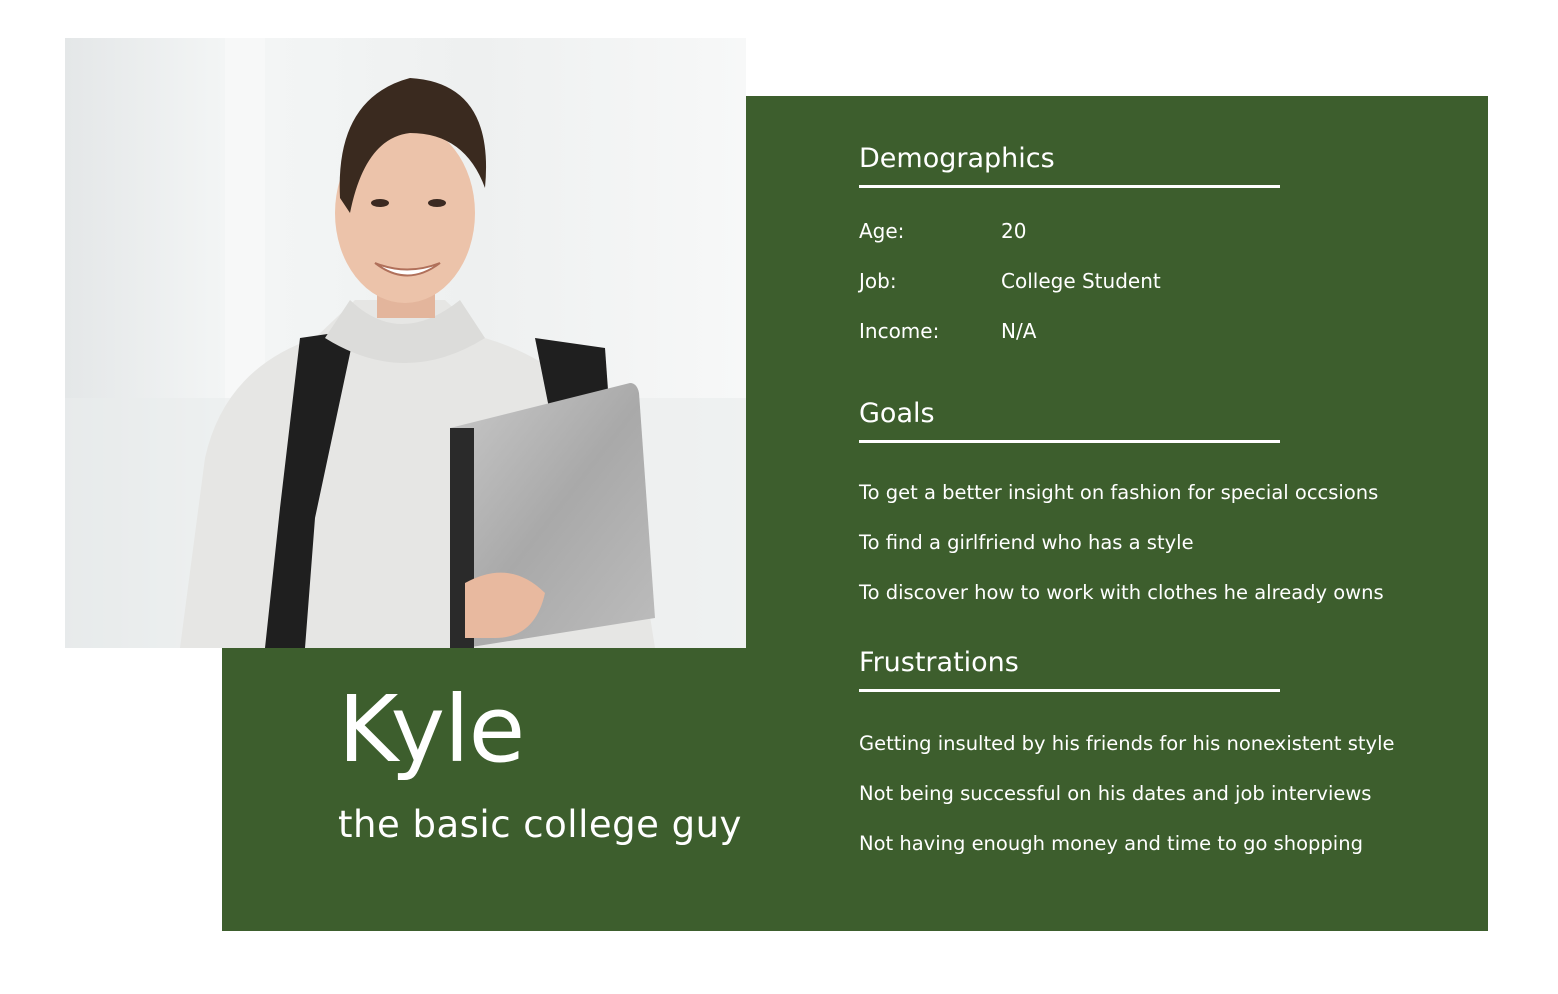 This screenshot has height=994, width=1558. What do you see at coordinates (540, 824) in the screenshot?
I see `persona-tagline: the basic college guy` at bounding box center [540, 824].